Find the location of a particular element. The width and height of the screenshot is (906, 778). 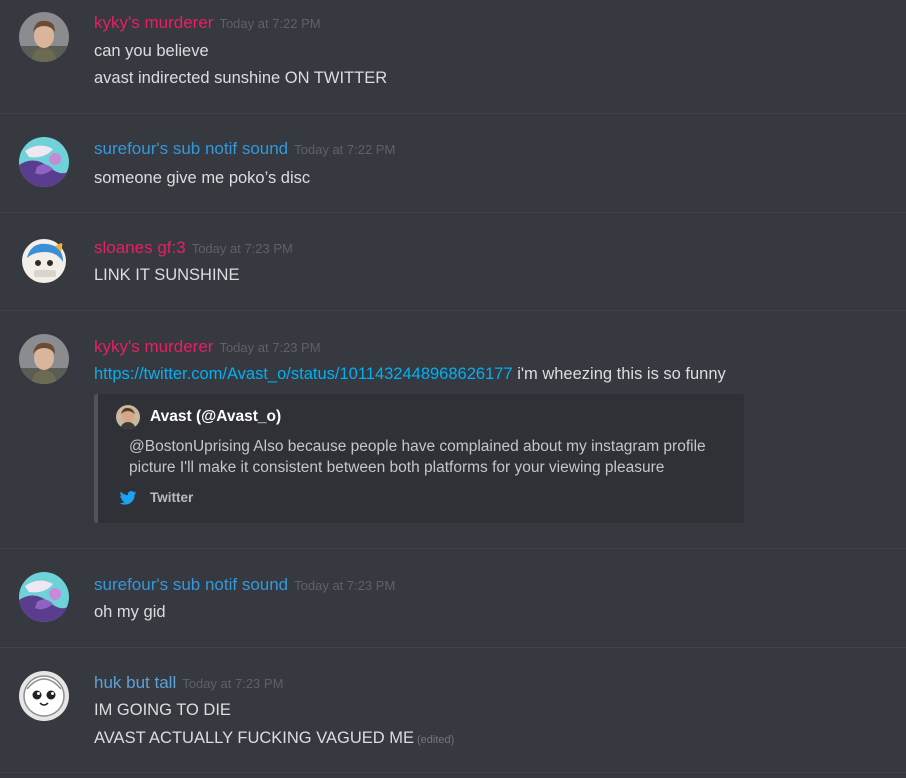

twitter-bird-icon is located at coordinates (128, 498).